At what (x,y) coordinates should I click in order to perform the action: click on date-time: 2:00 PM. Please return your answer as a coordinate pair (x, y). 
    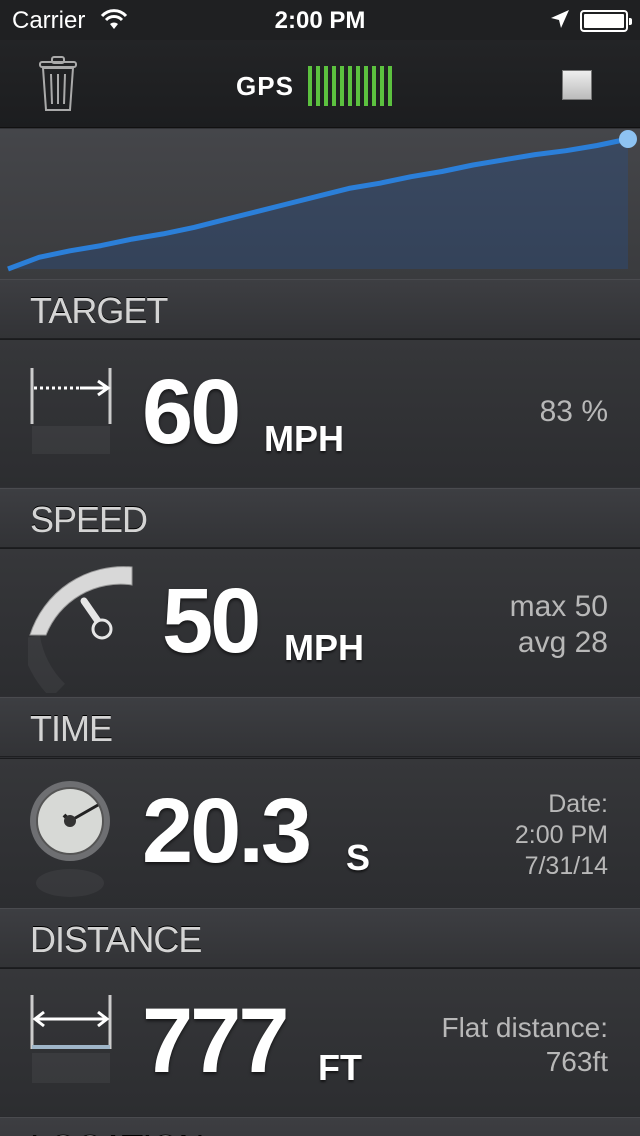
    Looking at the image, I should click on (561, 835).